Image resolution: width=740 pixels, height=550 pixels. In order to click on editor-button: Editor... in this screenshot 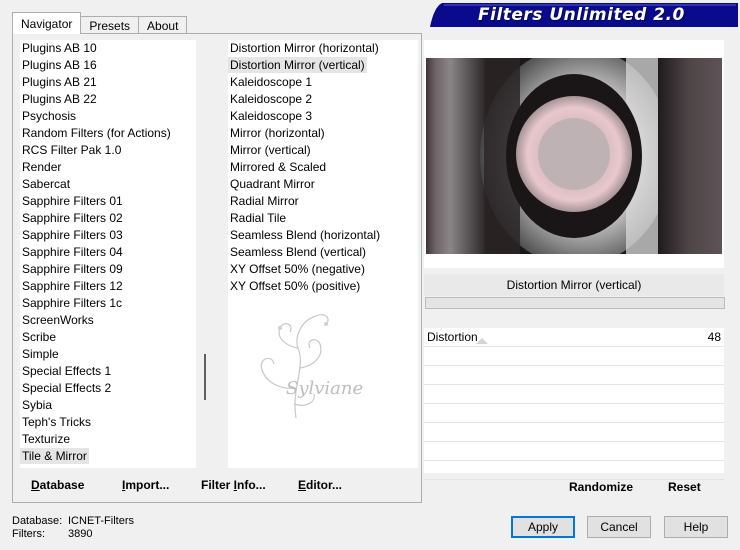, I will do `click(320, 485)`.